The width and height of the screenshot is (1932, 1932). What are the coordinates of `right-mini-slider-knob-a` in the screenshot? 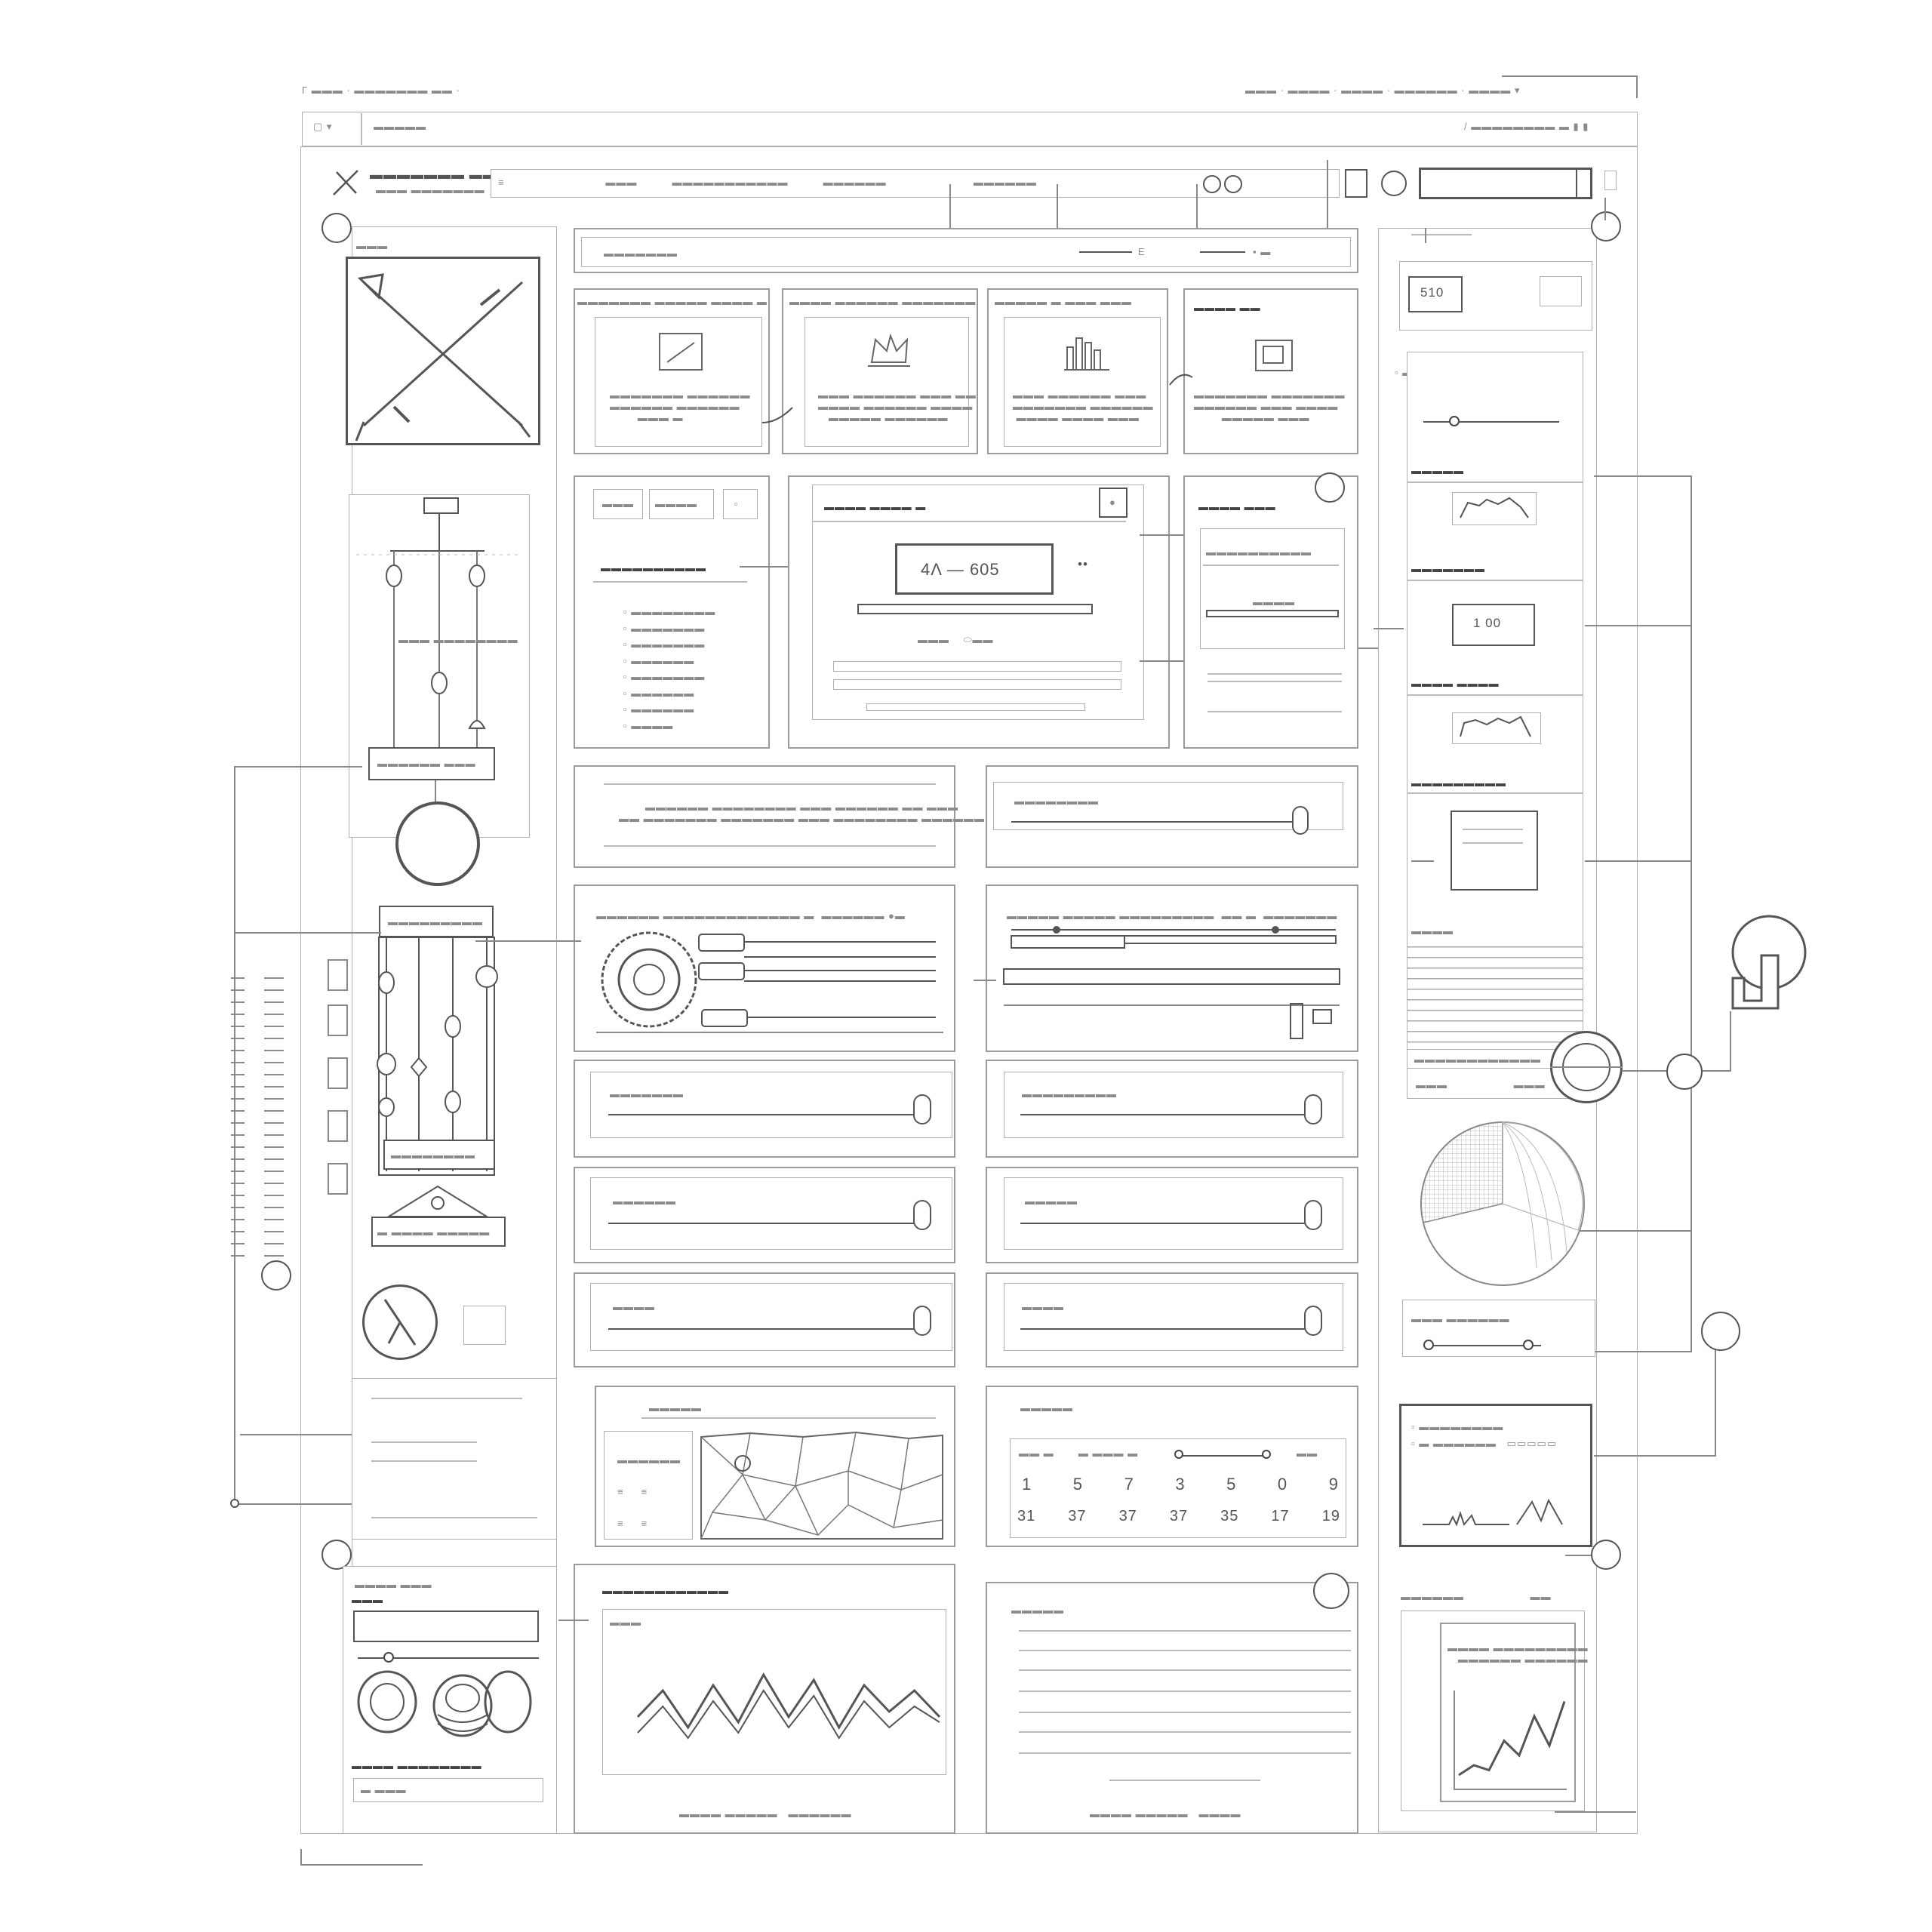 It's located at (1428, 1345).